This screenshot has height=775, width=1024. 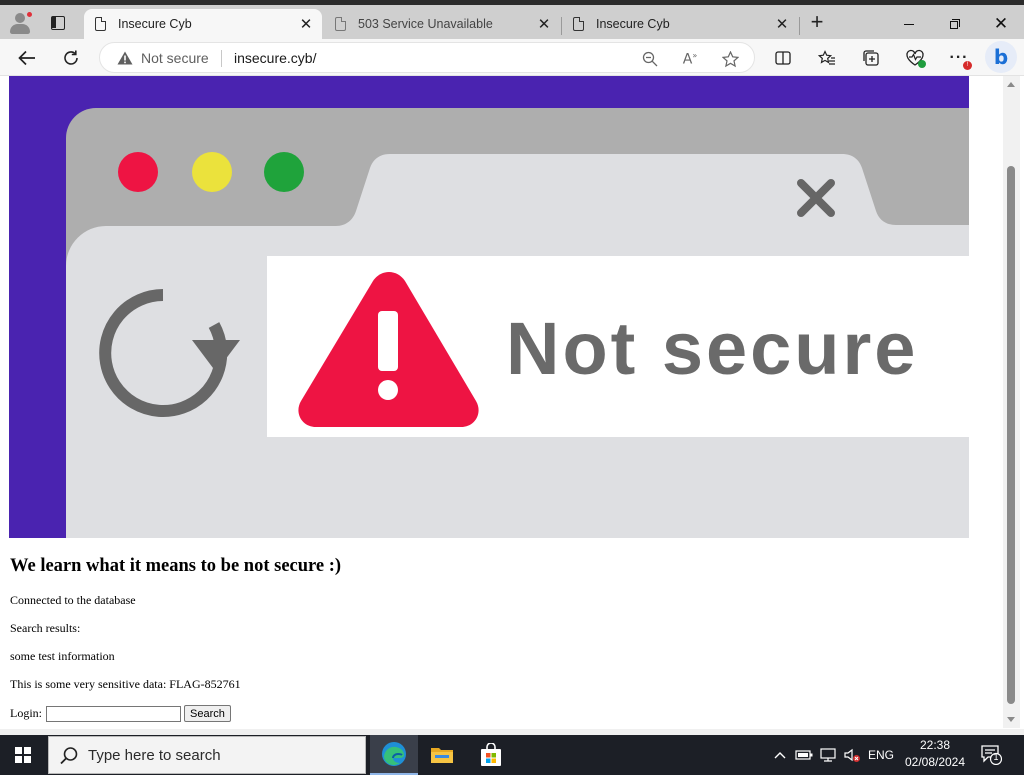 What do you see at coordinates (852, 755) in the screenshot?
I see `volume-muted-icon` at bounding box center [852, 755].